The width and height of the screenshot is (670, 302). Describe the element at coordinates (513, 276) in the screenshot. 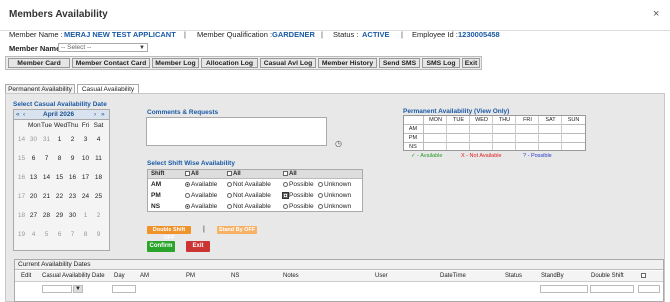

I see `column-header: Status` at that location.